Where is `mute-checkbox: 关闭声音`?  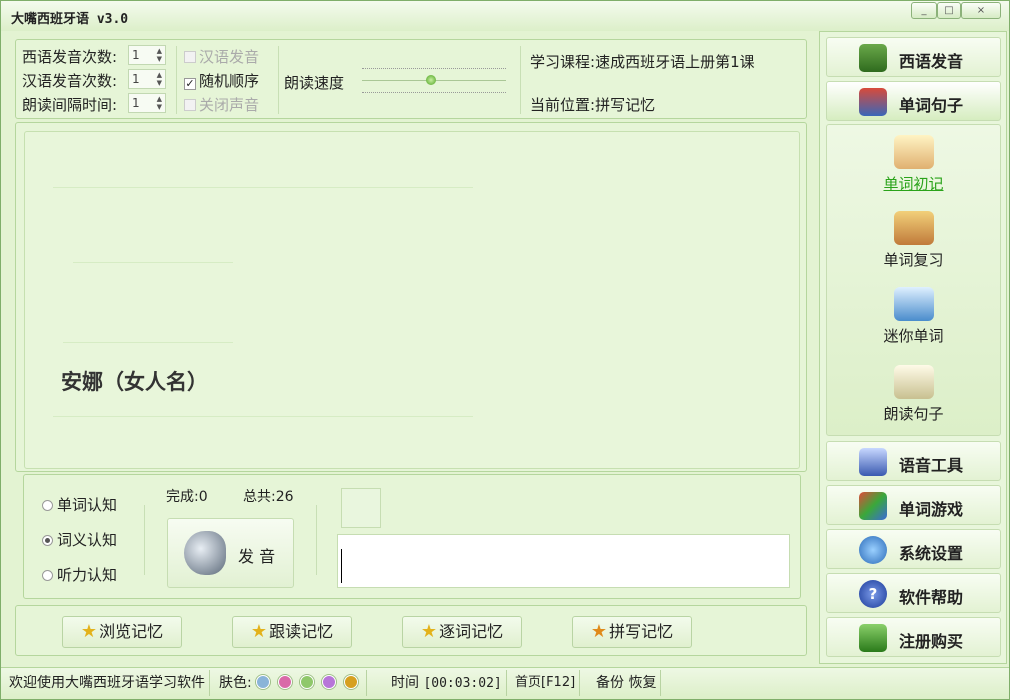
mute-checkbox: 关闭声音 is located at coordinates (221, 104).